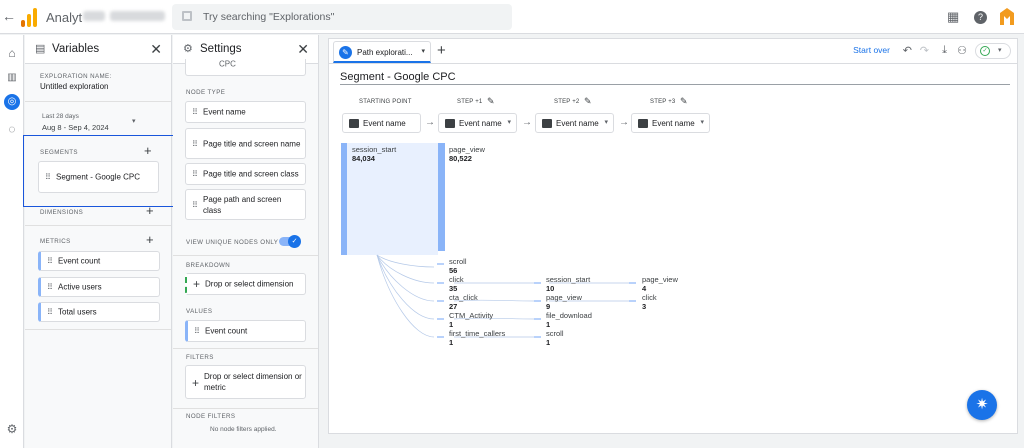 This screenshot has width=1024, height=448. I want to click on node-type-chip: ⠿ Event name, so click(245, 112).